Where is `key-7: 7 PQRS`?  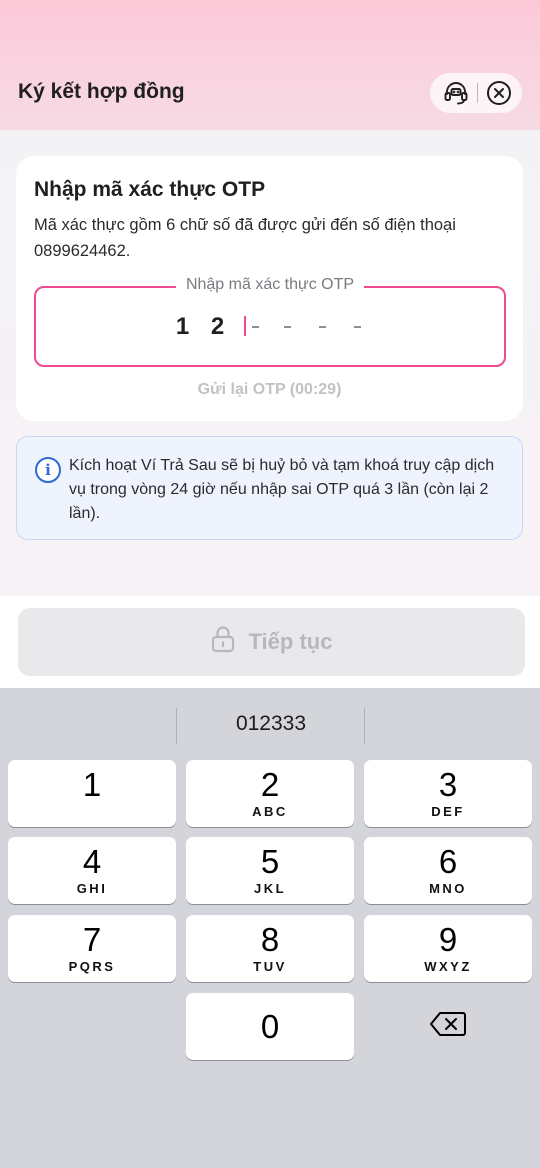 key-7: 7 PQRS is located at coordinates (92, 948).